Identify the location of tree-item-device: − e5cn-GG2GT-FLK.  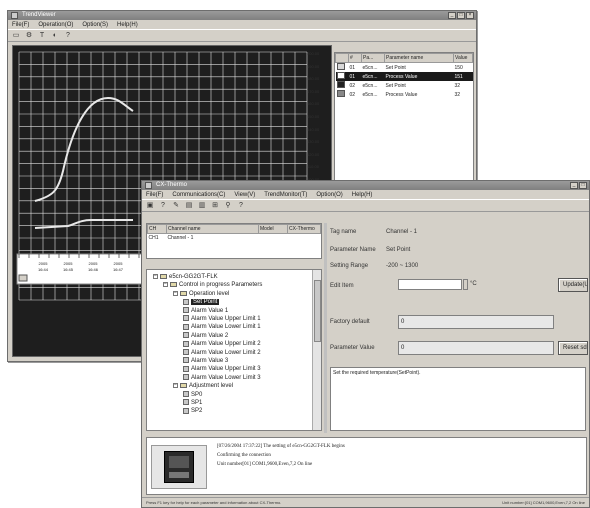
(185, 277).